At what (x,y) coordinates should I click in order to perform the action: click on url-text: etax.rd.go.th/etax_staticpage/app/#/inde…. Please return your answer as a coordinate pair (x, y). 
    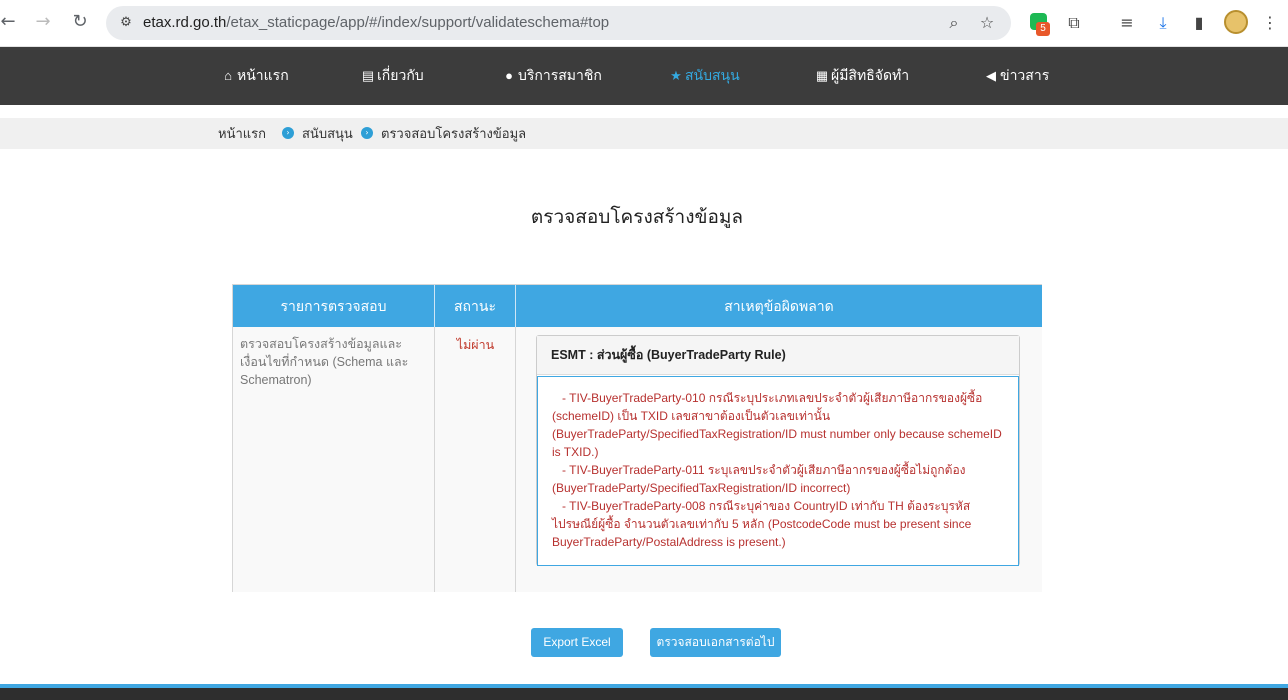
    Looking at the image, I should click on (376, 23).